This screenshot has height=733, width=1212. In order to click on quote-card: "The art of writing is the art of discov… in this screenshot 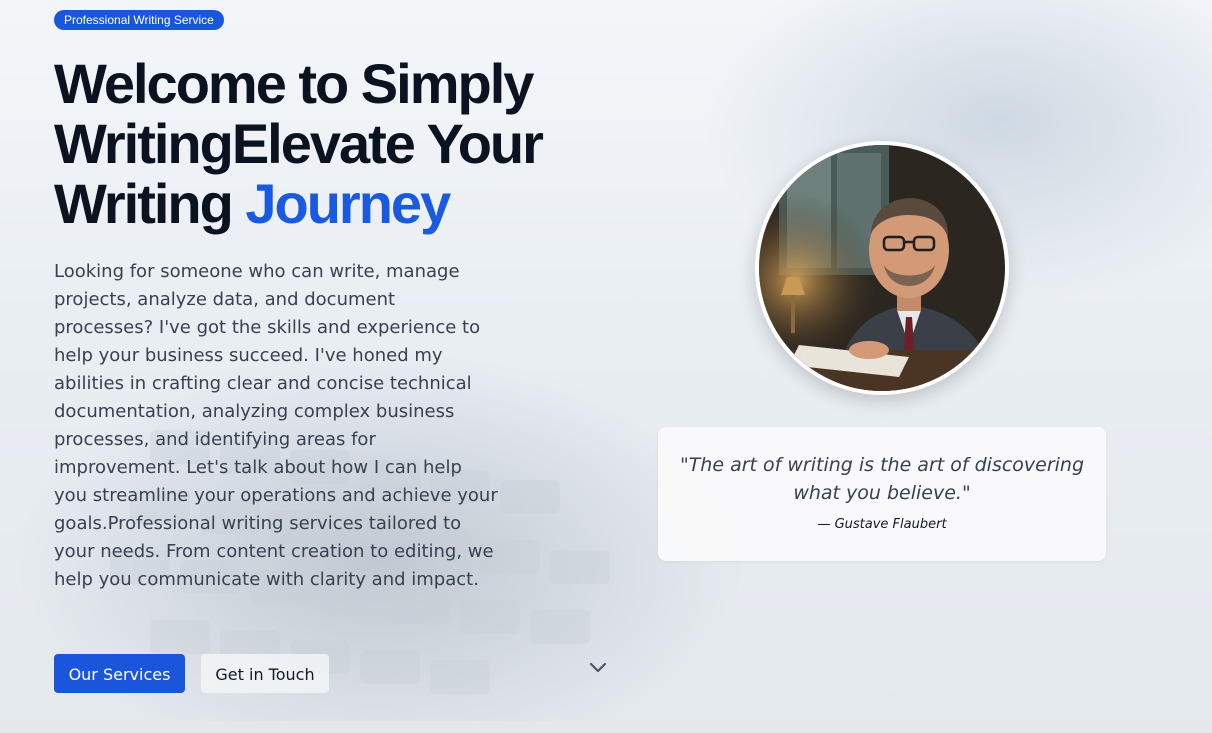, I will do `click(882, 494)`.